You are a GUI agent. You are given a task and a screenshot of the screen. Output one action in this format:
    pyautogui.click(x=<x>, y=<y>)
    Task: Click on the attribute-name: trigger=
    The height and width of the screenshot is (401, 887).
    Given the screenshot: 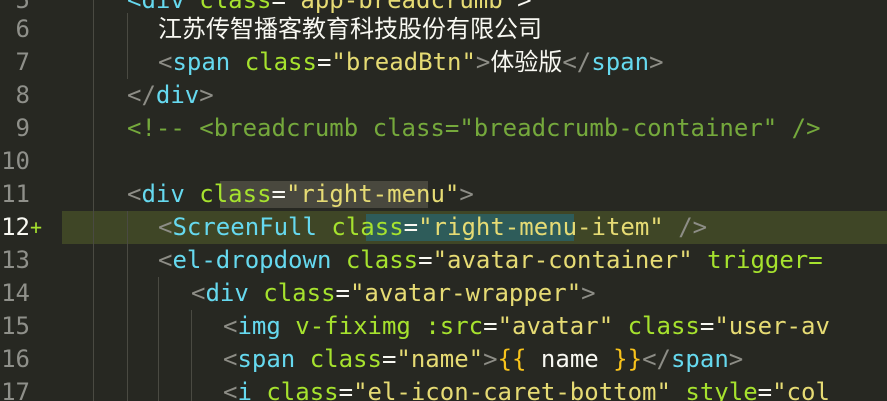 What is the action you would take?
    pyautogui.click(x=765, y=260)
    